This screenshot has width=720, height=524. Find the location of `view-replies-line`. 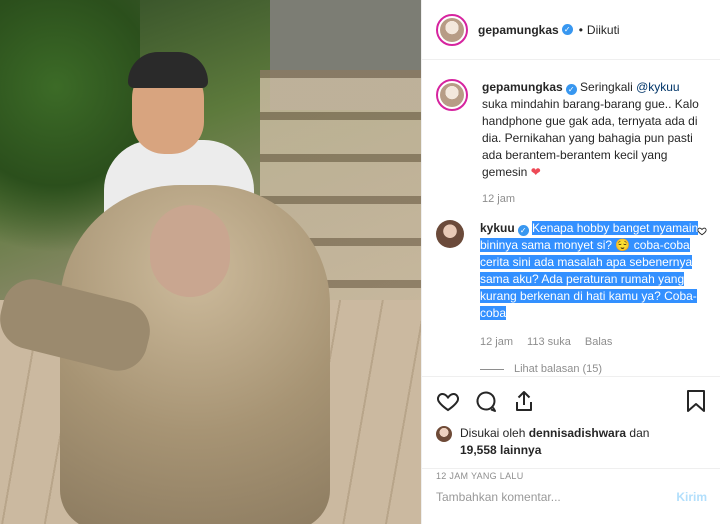

view-replies-line is located at coordinates (492, 369).